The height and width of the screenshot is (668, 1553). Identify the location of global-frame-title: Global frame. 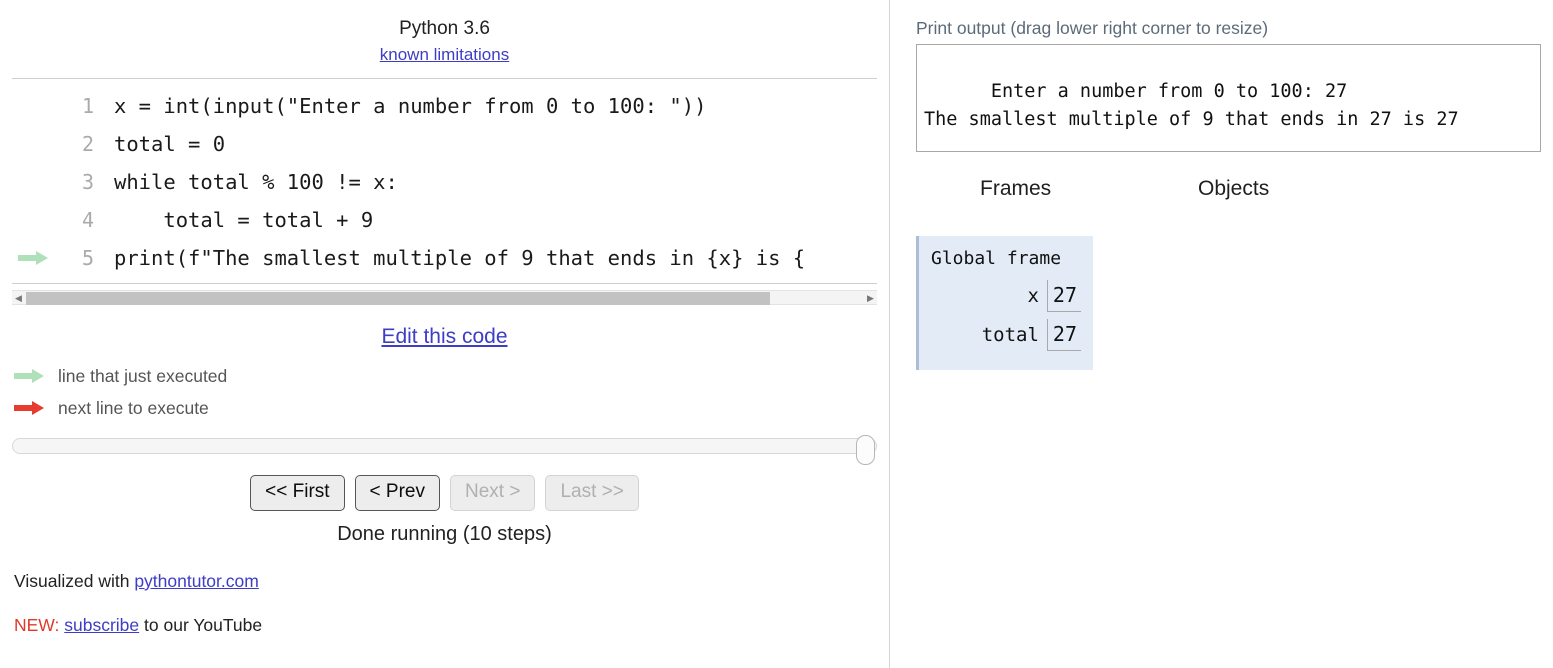
(996, 258).